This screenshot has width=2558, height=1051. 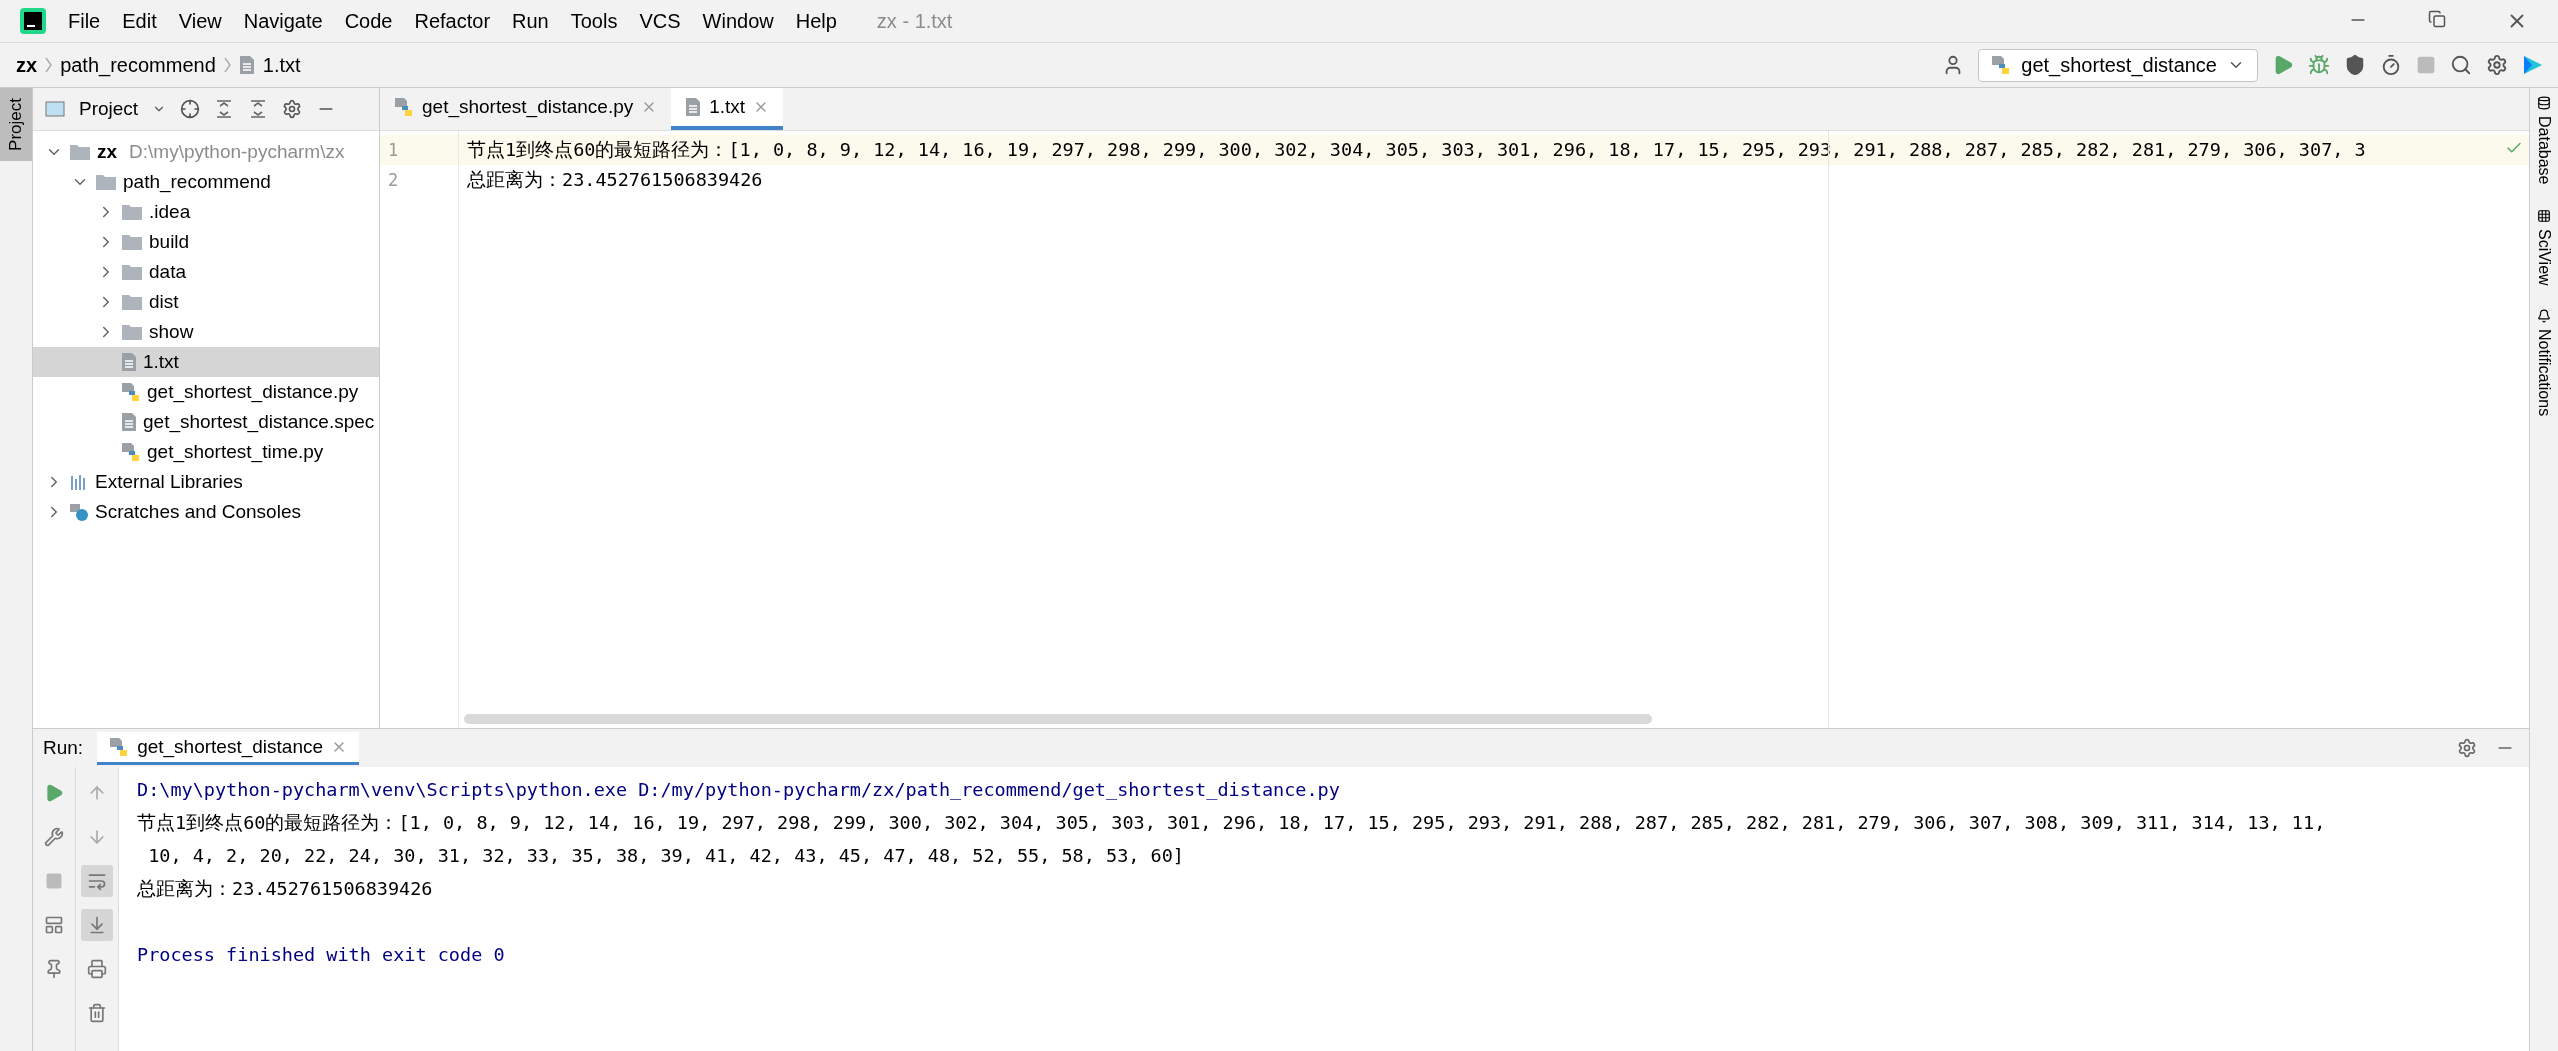 What do you see at coordinates (79, 512) in the screenshot?
I see `scratches-icon` at bounding box center [79, 512].